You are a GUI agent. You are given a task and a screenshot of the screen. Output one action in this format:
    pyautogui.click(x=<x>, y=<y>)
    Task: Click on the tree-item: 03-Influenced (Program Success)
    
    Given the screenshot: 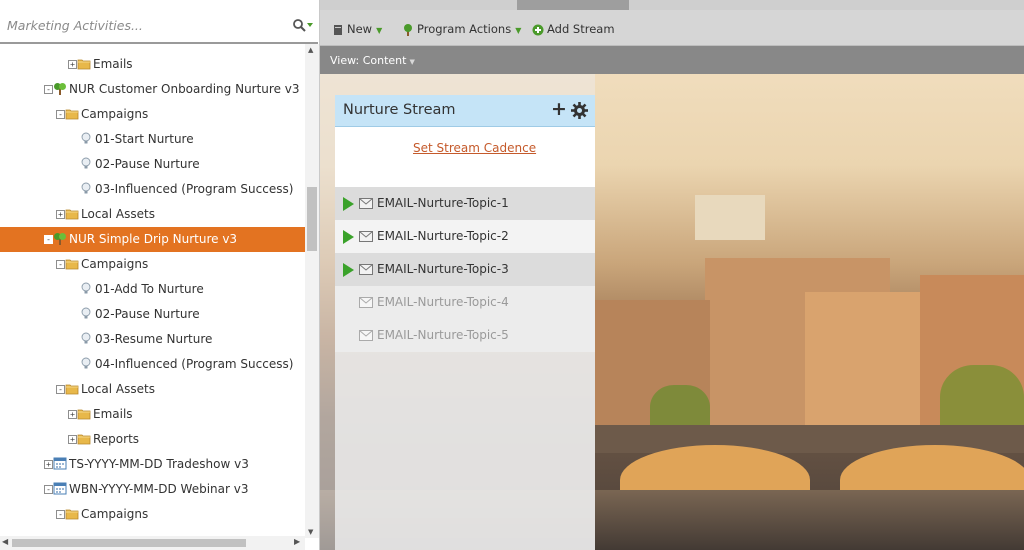 What is the action you would take?
    pyautogui.click(x=152, y=189)
    